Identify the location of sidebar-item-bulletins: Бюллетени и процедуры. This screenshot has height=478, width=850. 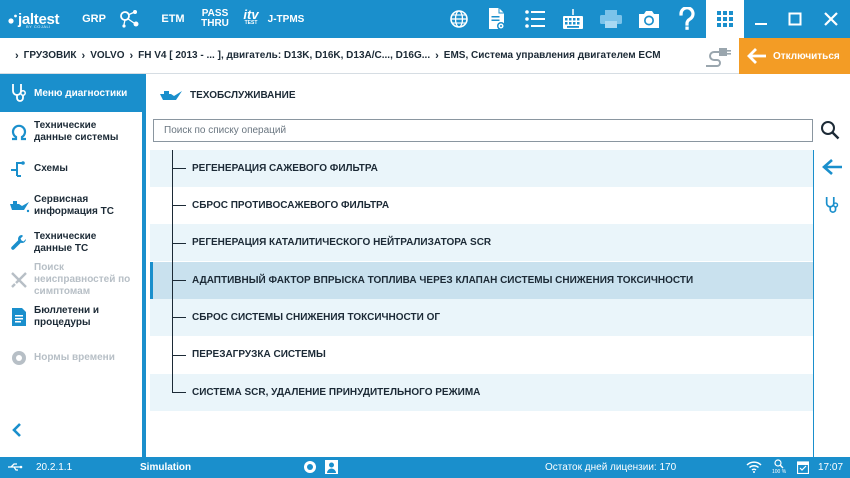
(71, 317).